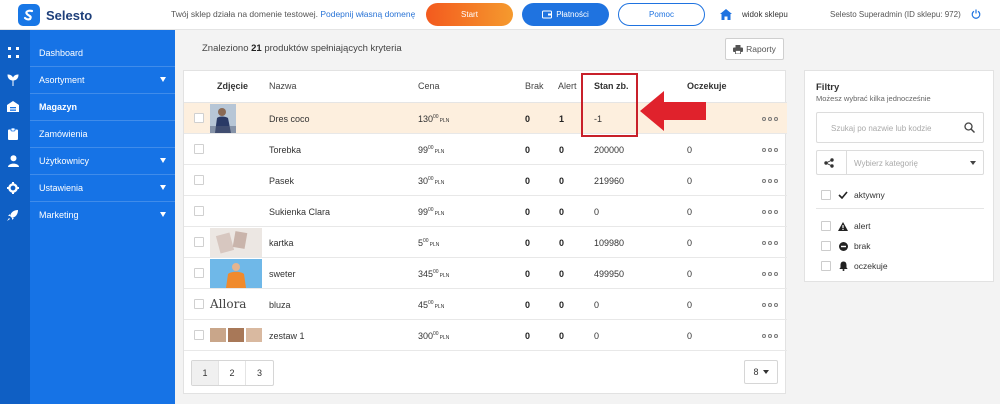 This screenshot has height=404, width=1000. I want to click on table-row: kartka 500PLN 0 0 109980 0, so click(485, 242).